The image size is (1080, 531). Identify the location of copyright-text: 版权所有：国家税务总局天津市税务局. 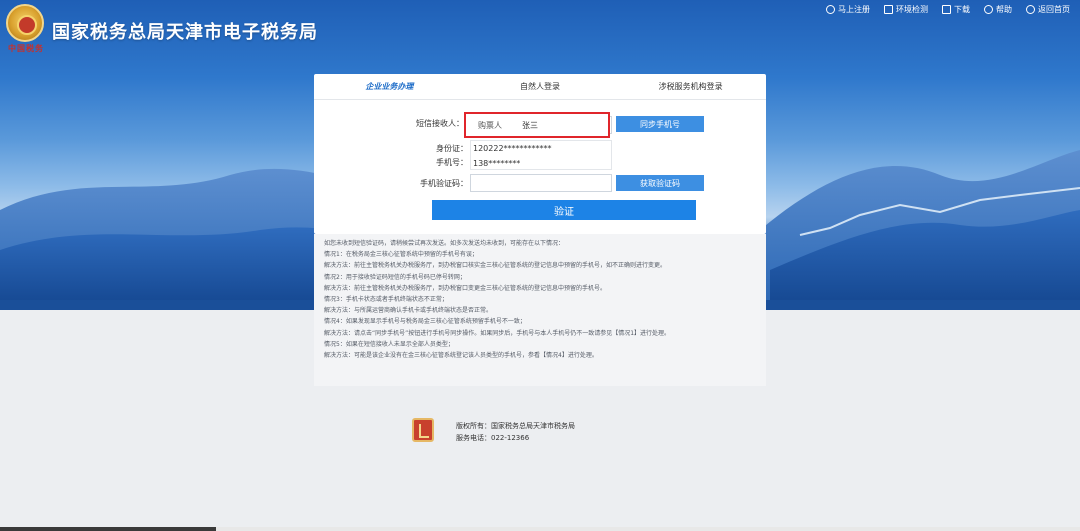
(515, 426).